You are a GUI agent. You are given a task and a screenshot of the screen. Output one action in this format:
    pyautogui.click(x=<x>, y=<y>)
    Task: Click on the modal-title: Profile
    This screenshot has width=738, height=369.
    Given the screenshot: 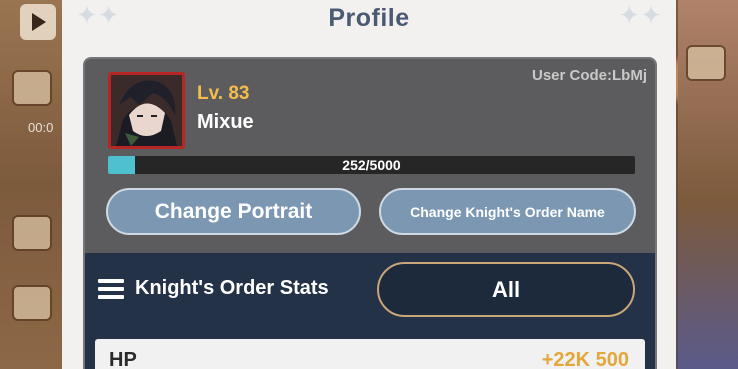 What is the action you would take?
    pyautogui.click(x=369, y=17)
    